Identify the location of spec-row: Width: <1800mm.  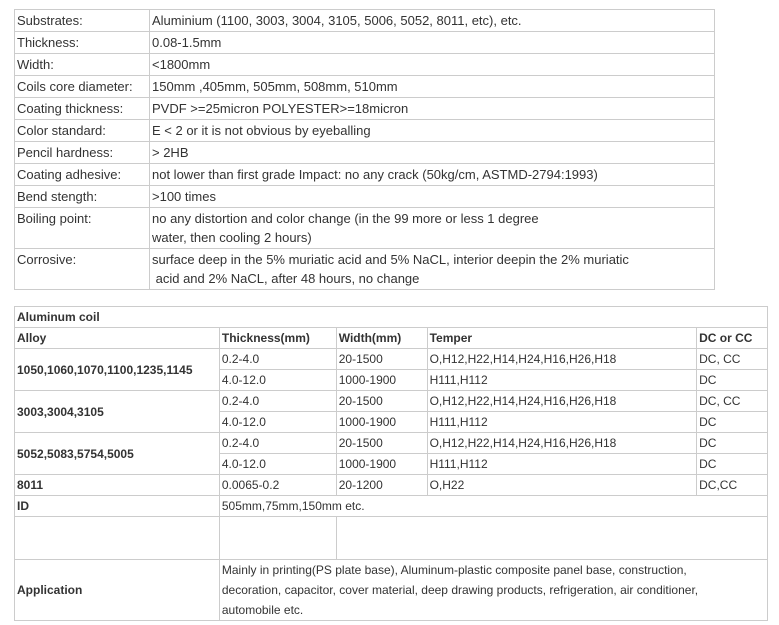
(364, 64).